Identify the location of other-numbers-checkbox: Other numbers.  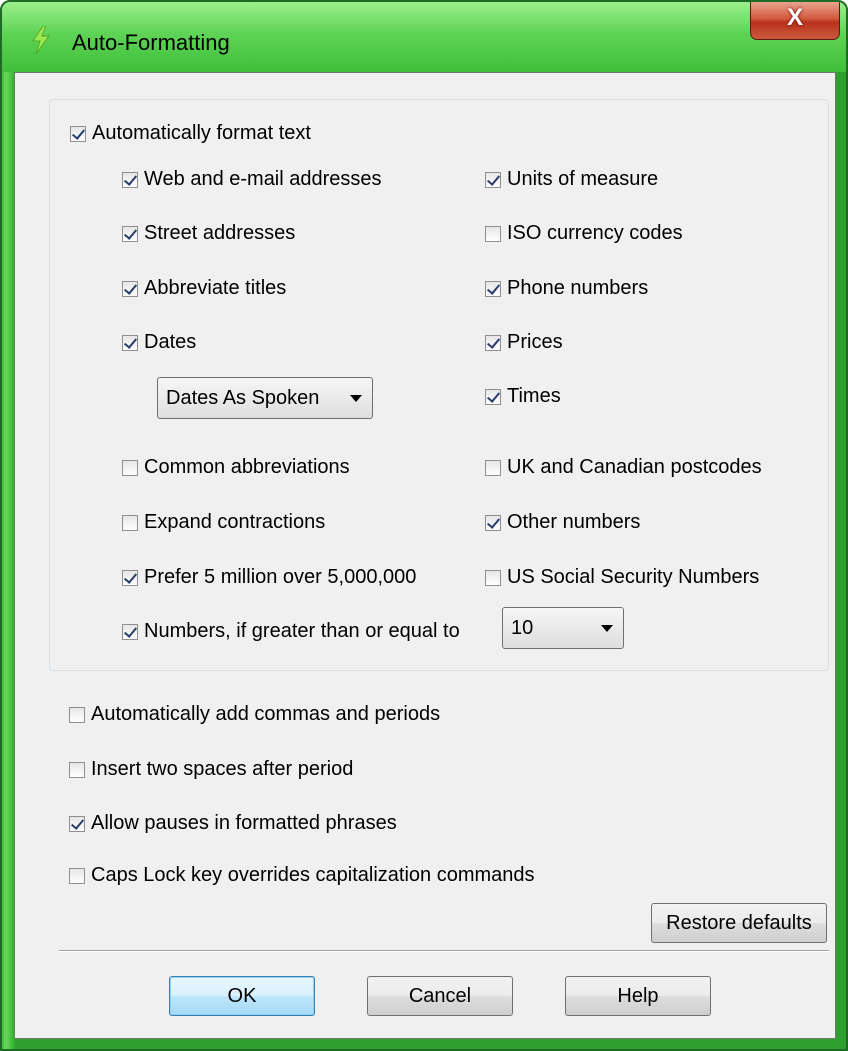
(562, 522).